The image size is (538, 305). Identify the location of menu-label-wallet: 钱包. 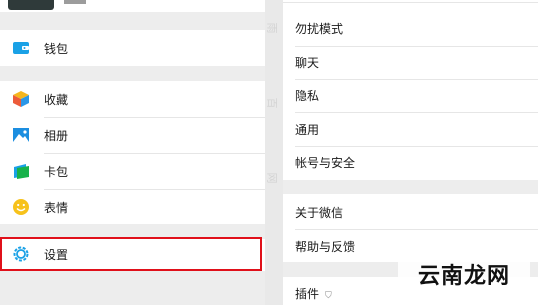
(56, 48).